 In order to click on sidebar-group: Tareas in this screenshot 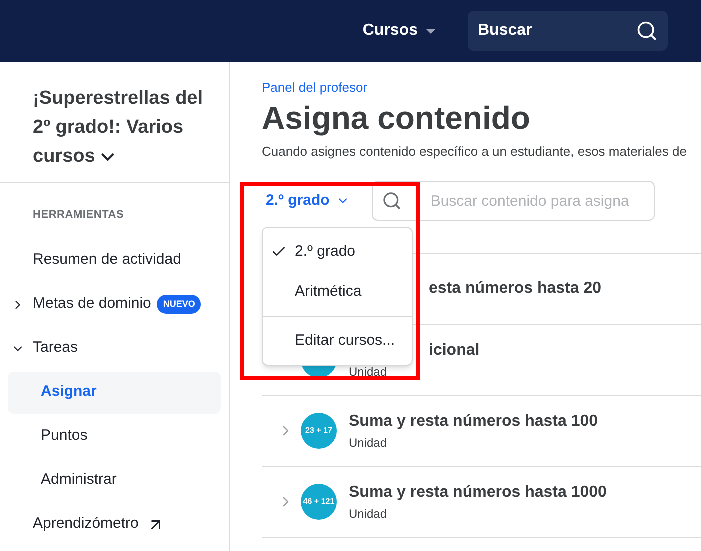, I will do `click(114, 349)`.